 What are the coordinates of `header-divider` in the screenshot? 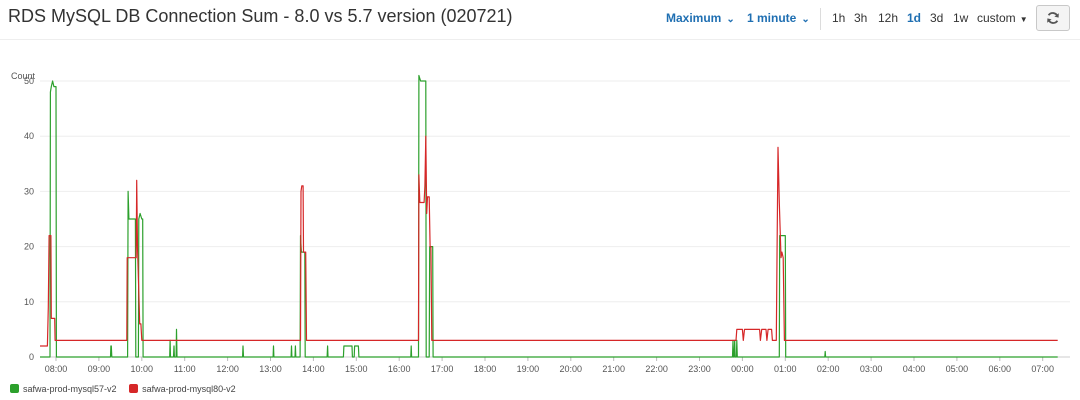 It's located at (540, 39).